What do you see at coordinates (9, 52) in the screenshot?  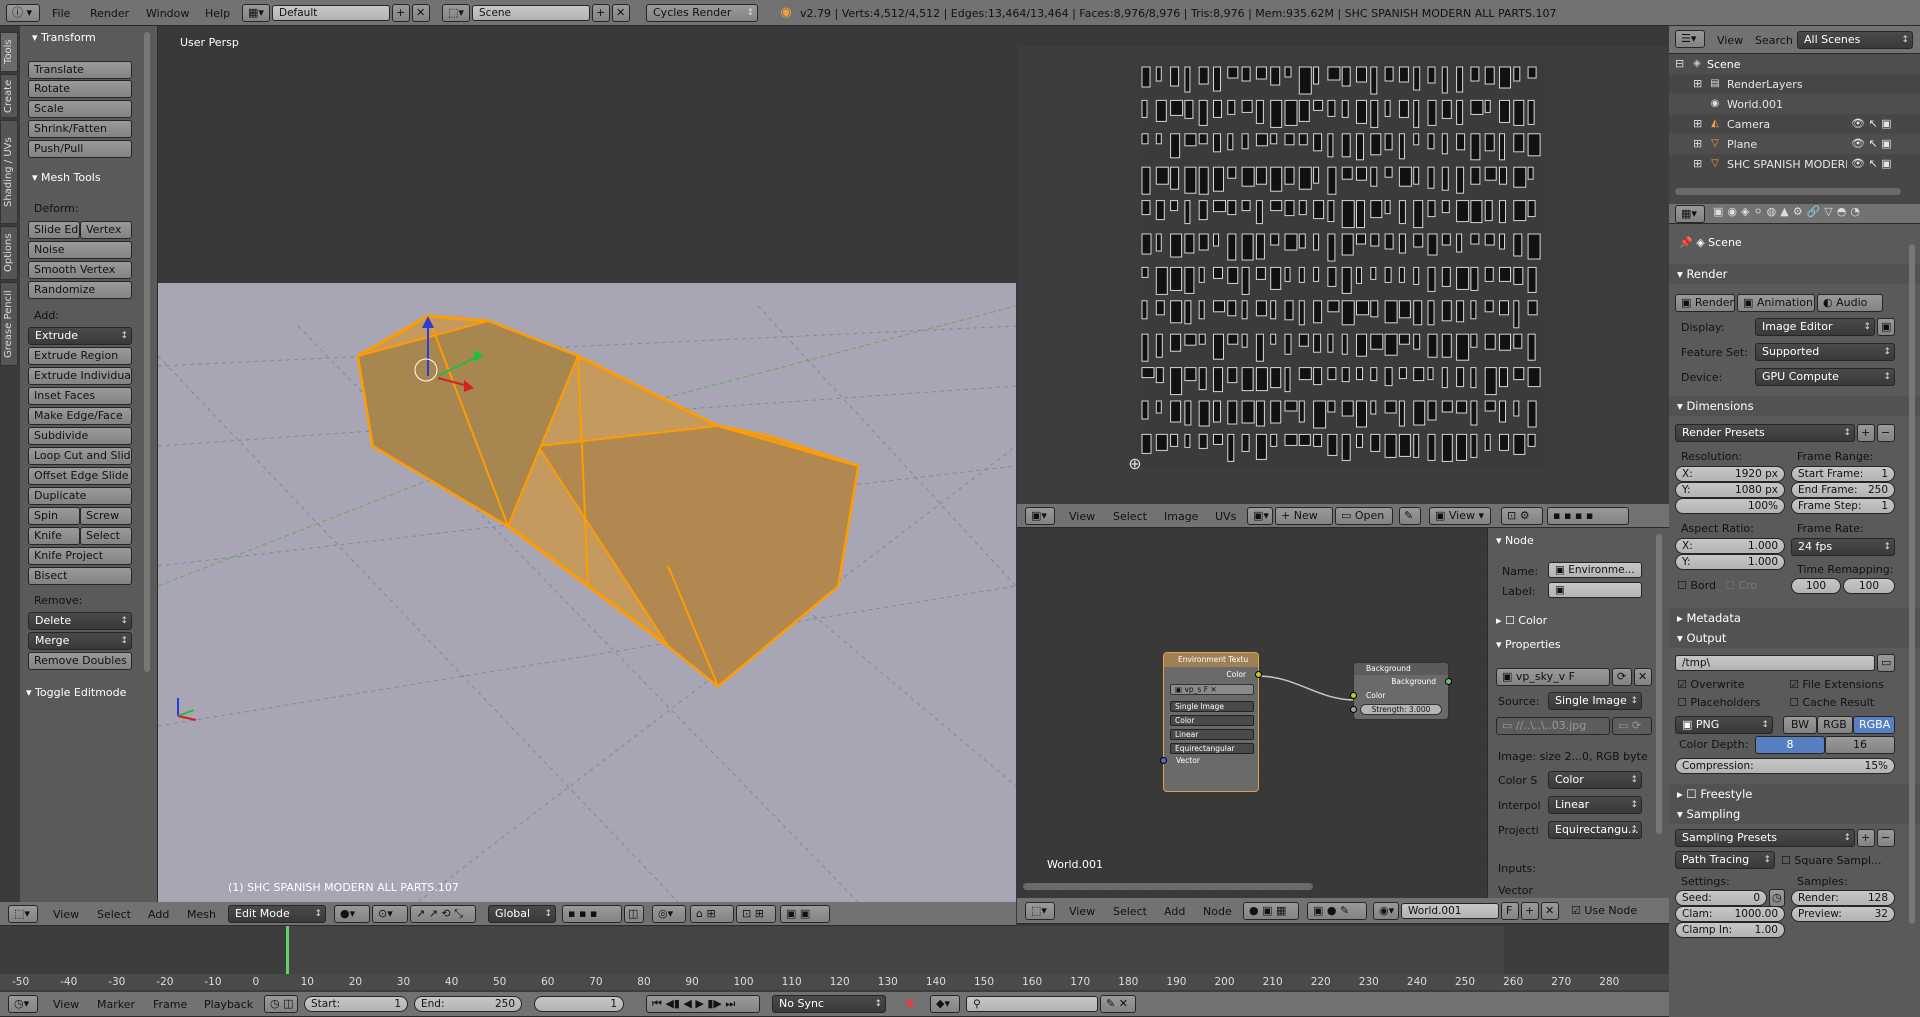 I see `tab-tools: Tools` at bounding box center [9, 52].